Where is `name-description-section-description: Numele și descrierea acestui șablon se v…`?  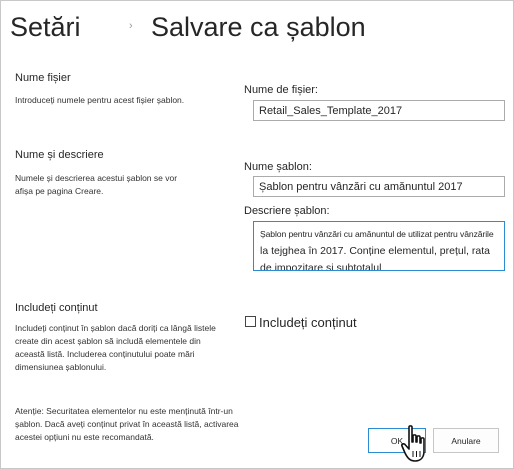 name-description-section-description: Numele și descrierea acestui șablon se v… is located at coordinates (96, 184).